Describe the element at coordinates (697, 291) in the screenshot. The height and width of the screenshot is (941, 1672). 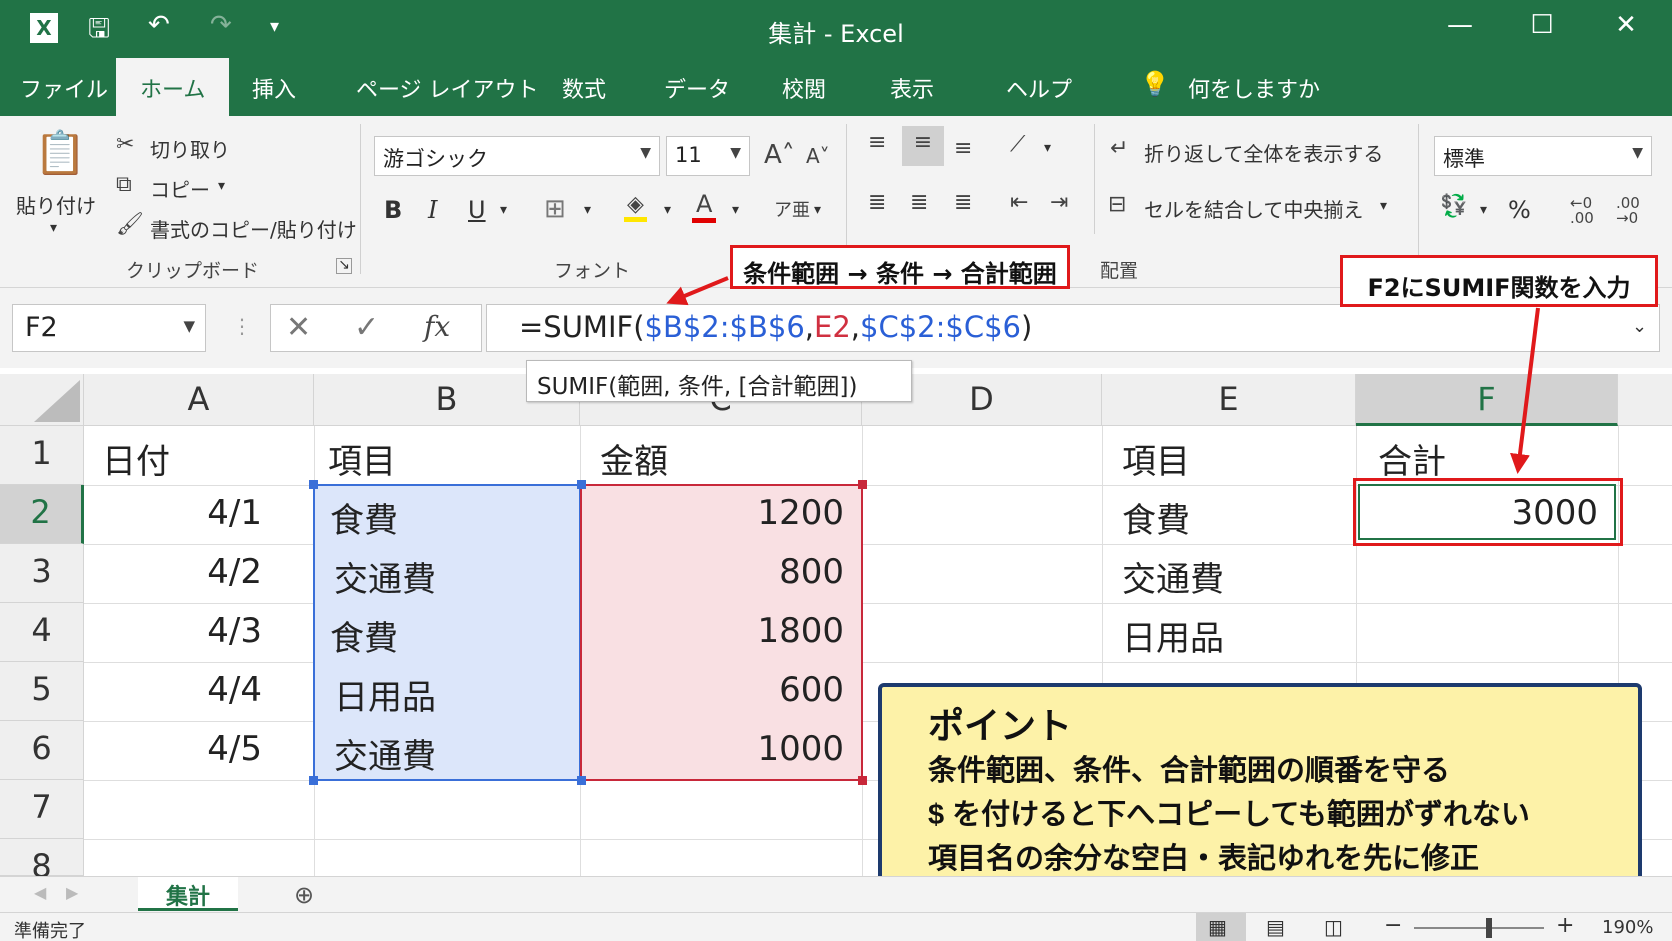
I see `arrow-to-formula` at that location.